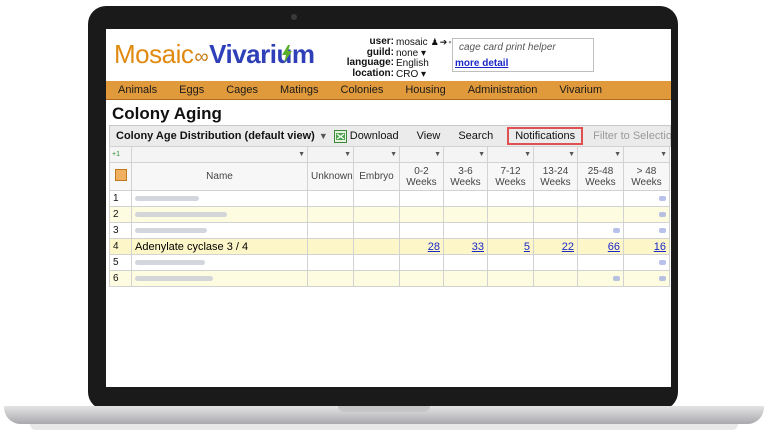 The image size is (768, 440). What do you see at coordinates (481, 63) in the screenshot?
I see `more-detail-link: more detail` at bounding box center [481, 63].